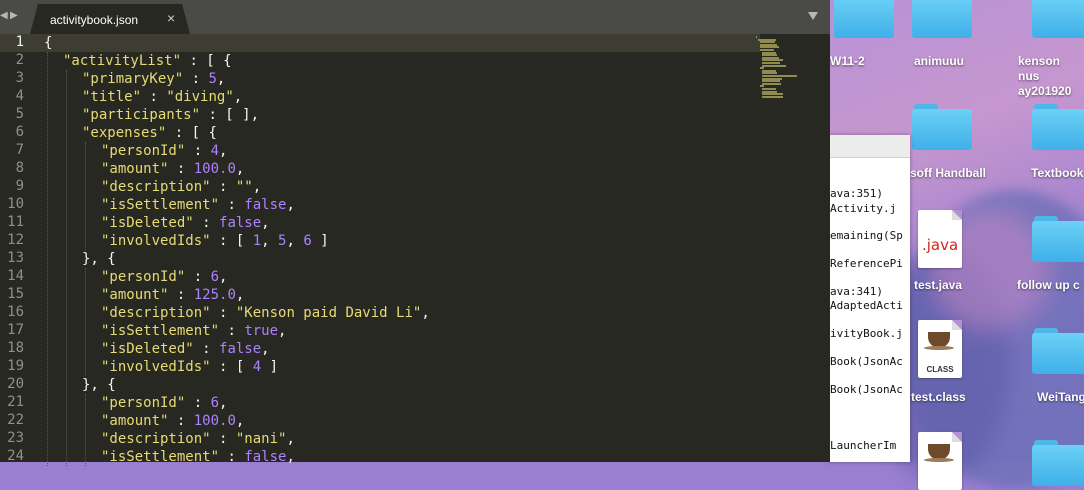 The image size is (1084, 490). Describe the element at coordinates (172, 295) in the screenshot. I see `code-line: "amount" : 125.0,` at that location.